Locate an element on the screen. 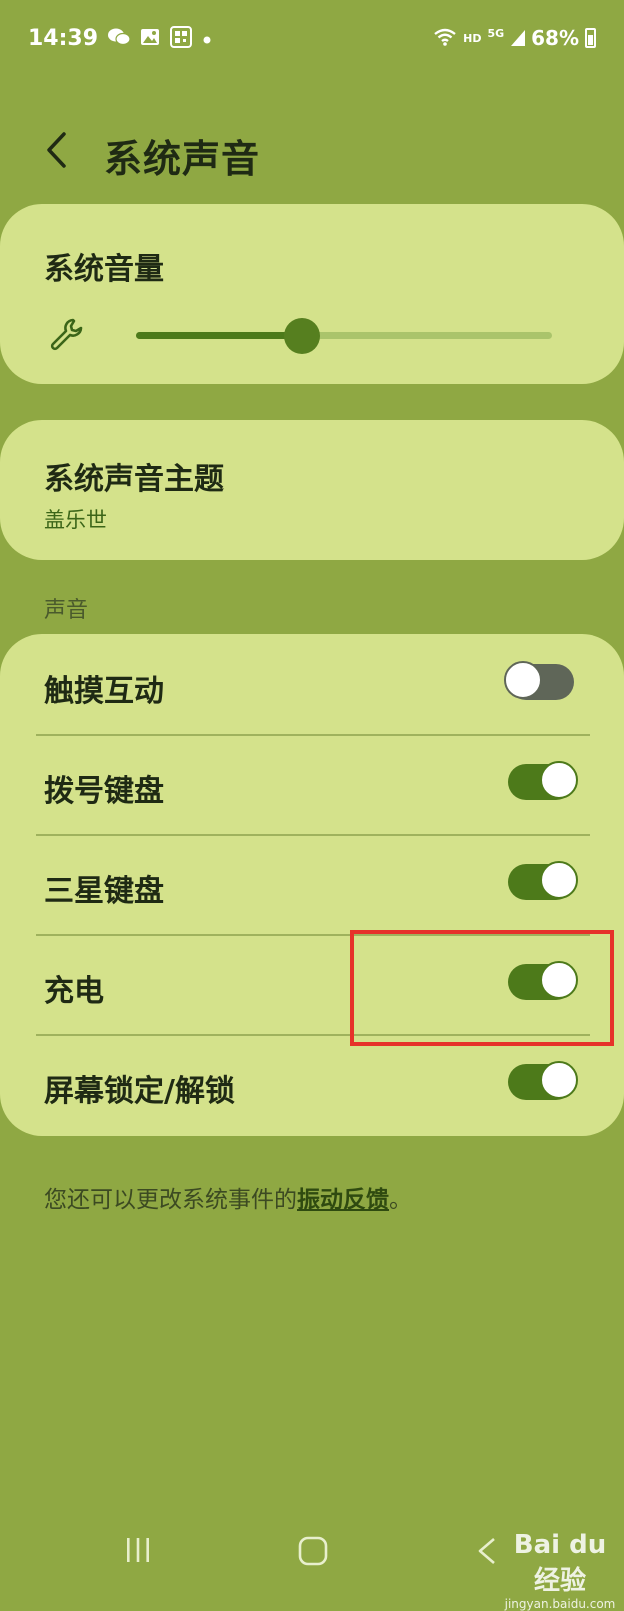 The height and width of the screenshot is (1611, 624). signal-icon: 5G is located at coordinates (506, 37).